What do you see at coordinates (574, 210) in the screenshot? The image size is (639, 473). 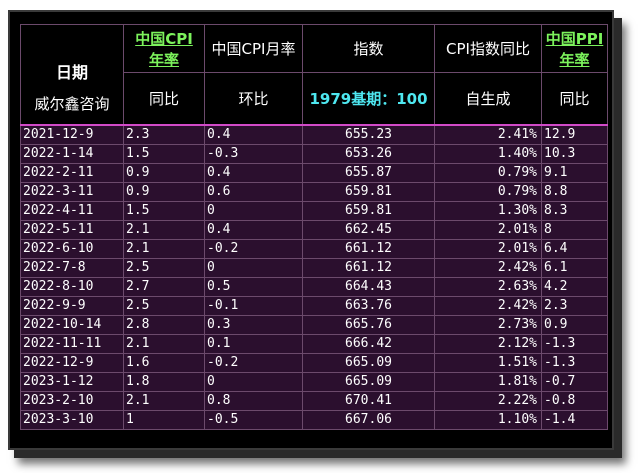 I see `ppi-yoy-cell: 8.3` at bounding box center [574, 210].